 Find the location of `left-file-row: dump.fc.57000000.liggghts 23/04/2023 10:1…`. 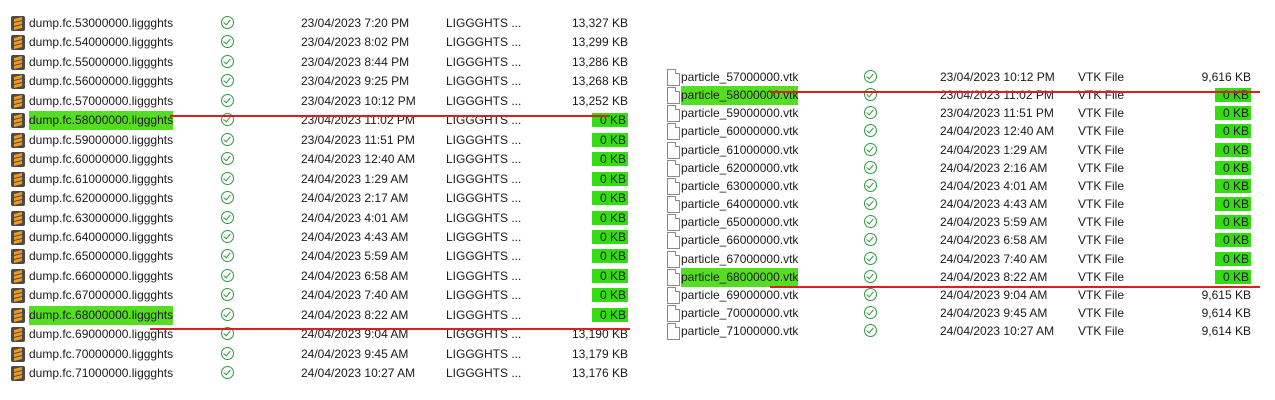

left-file-row: dump.fc.57000000.liggghts 23/04/2023 10:1… is located at coordinates (320, 101).